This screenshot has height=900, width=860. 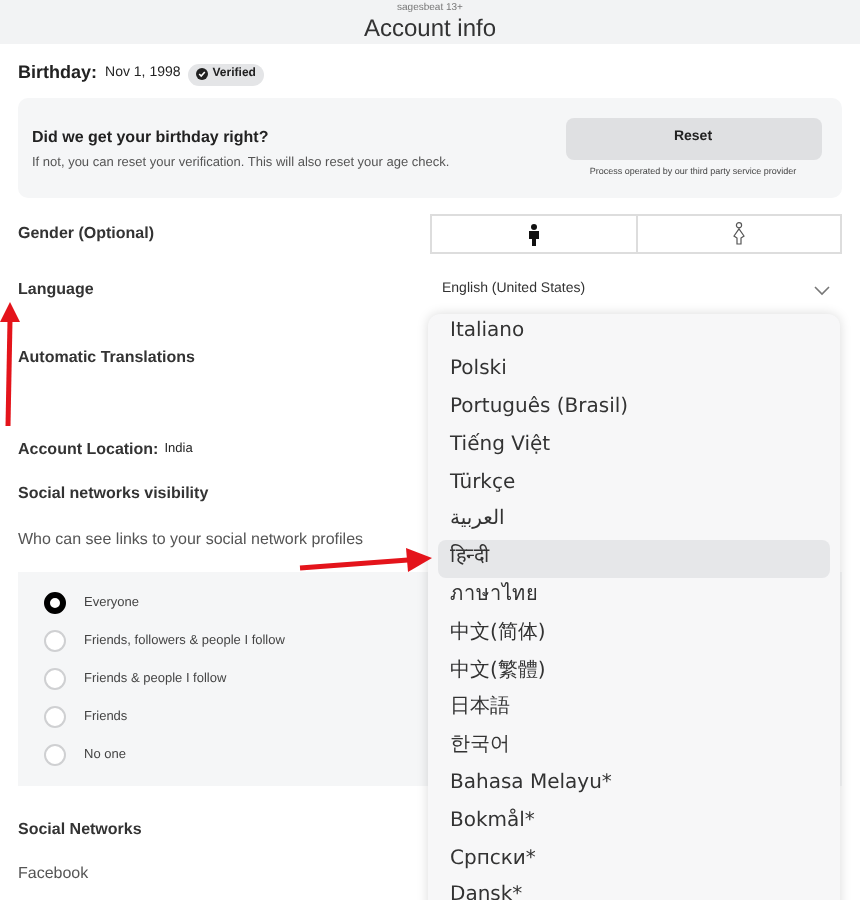 I want to click on section-title: Social Networks, so click(x=80, y=830).